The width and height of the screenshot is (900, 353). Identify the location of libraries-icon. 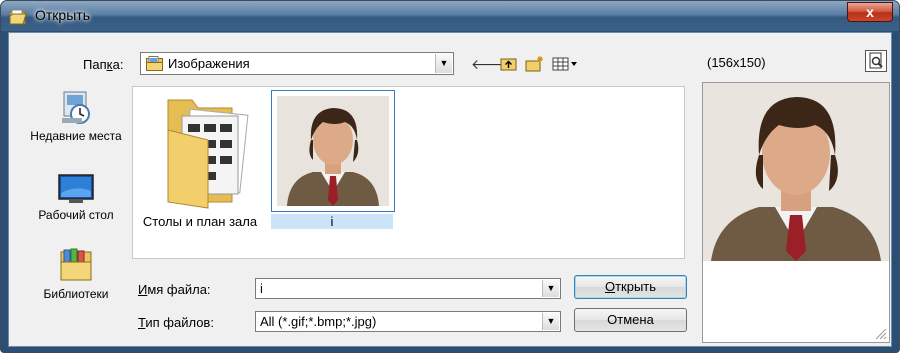
(76, 264).